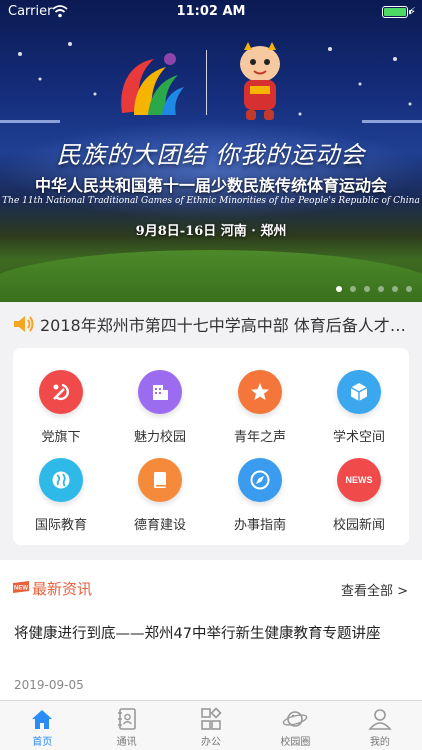  What do you see at coordinates (412, 11) in the screenshot?
I see `charging-icon: ⚡` at bounding box center [412, 11].